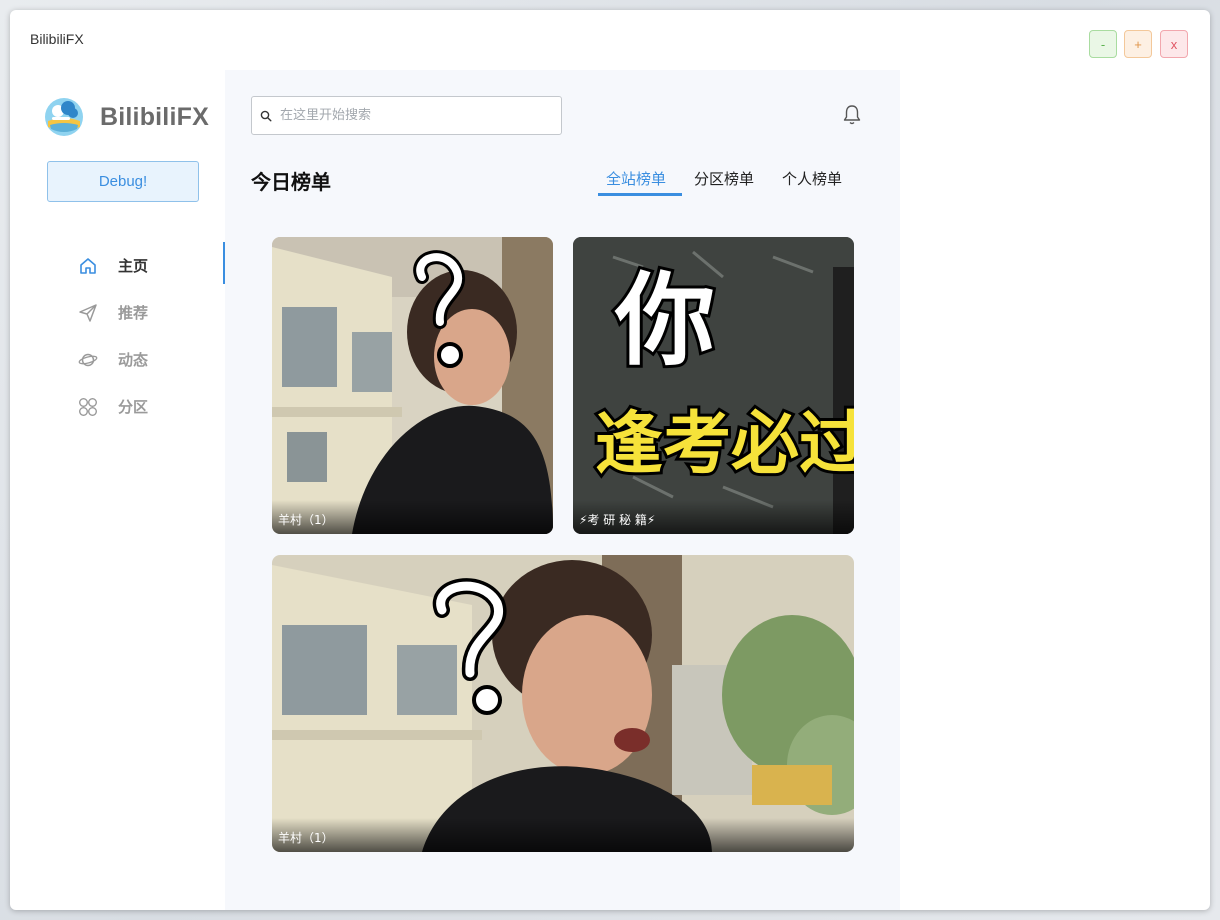 Image resolution: width=1220 pixels, height=920 pixels. I want to click on search-box, so click(406, 115).